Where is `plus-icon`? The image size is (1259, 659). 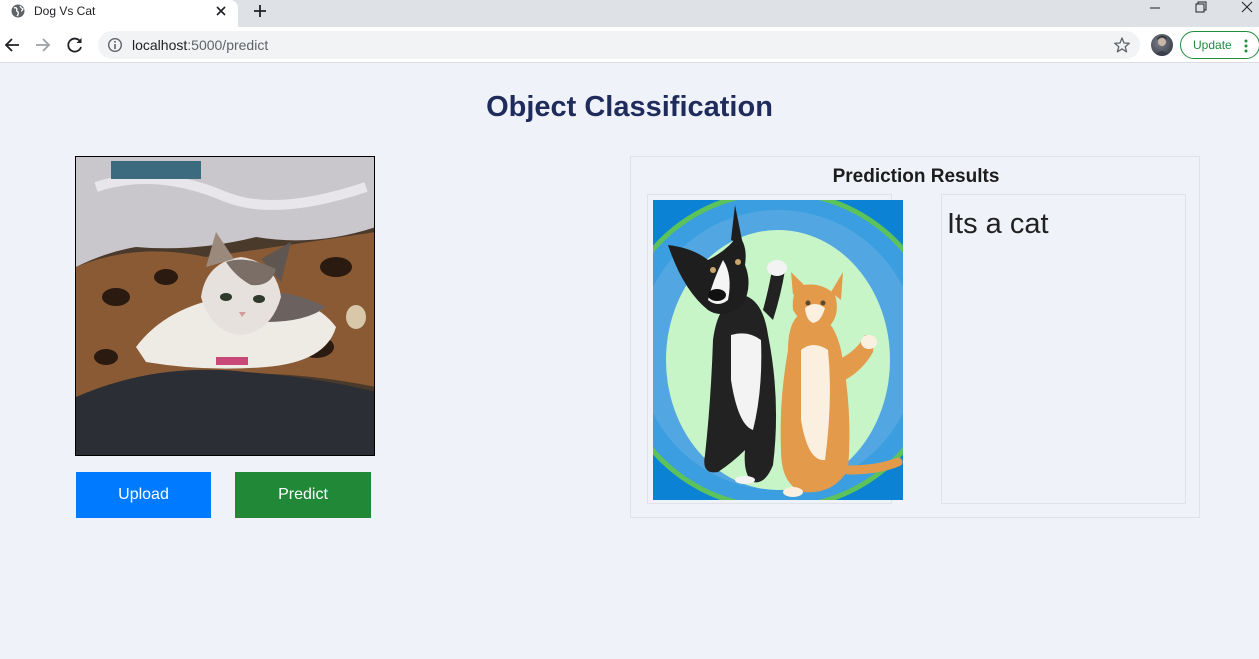
plus-icon is located at coordinates (260, 11).